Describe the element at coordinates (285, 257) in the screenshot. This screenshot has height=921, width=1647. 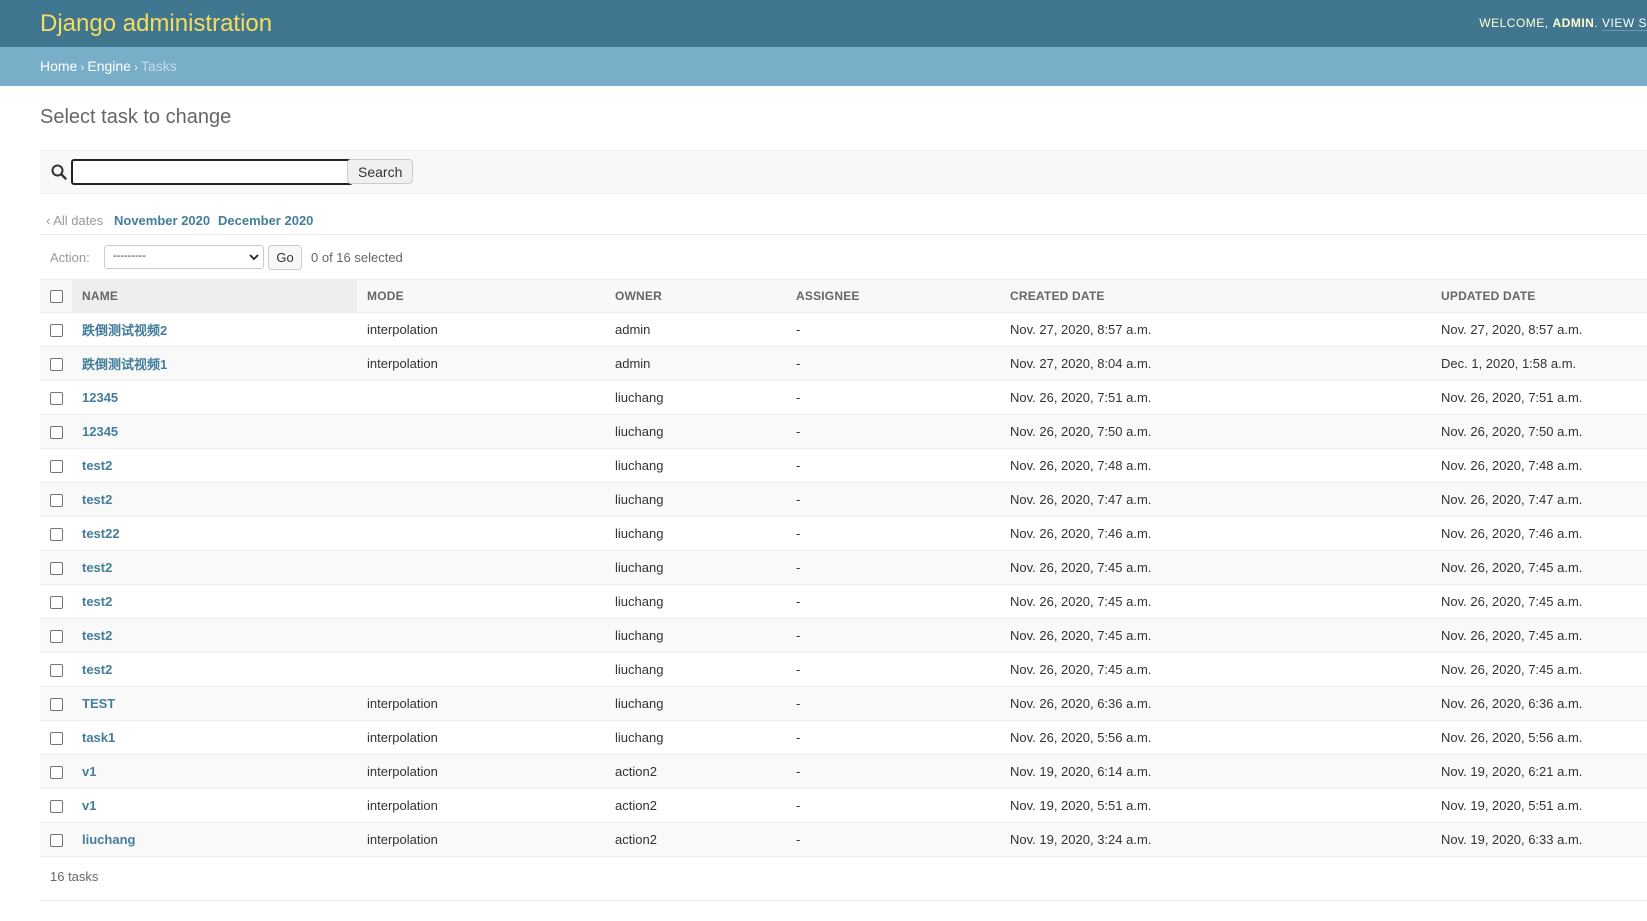
I see `go-button: Go` at that location.